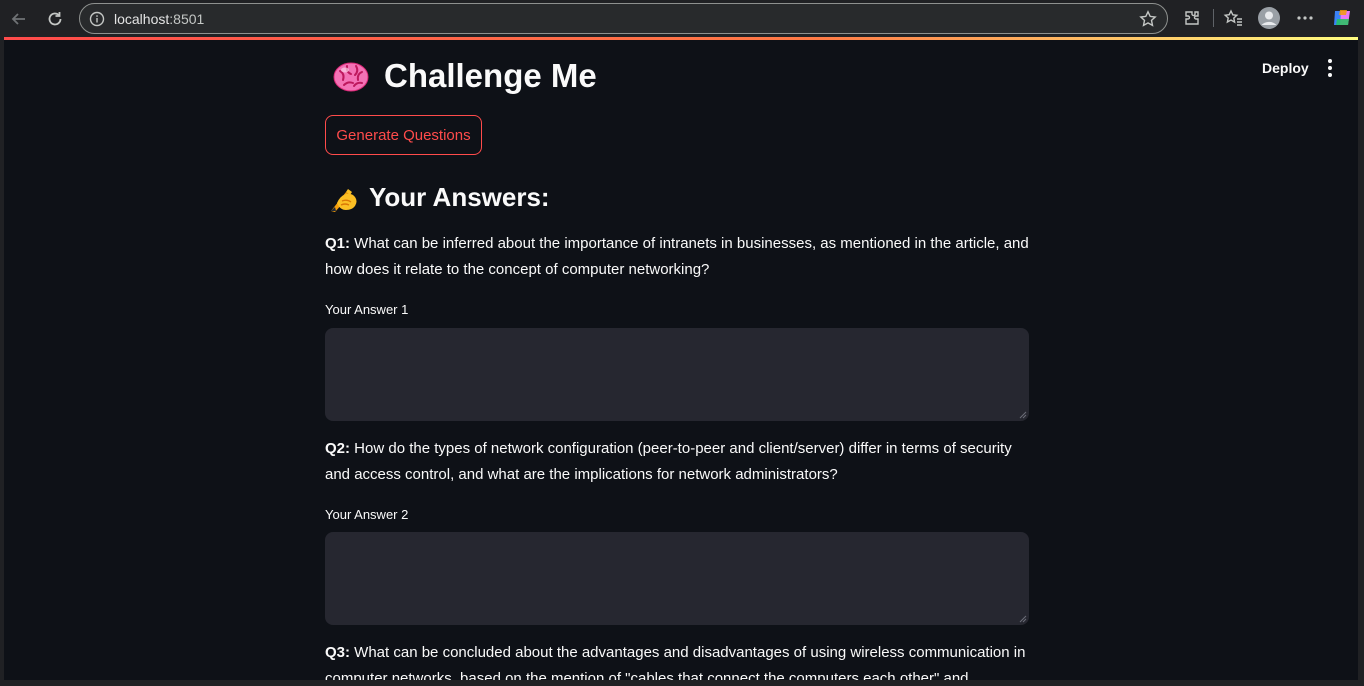 The width and height of the screenshot is (1364, 686). Describe the element at coordinates (677, 578) in the screenshot. I see `answer-2-textarea` at that location.